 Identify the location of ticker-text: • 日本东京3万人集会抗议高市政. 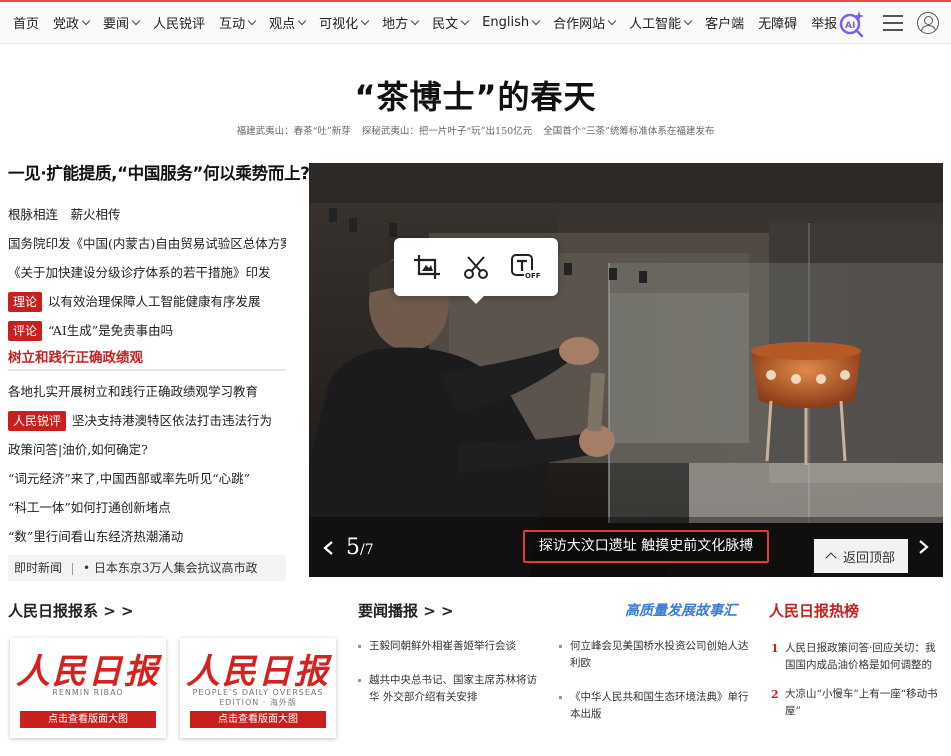
(170, 568).